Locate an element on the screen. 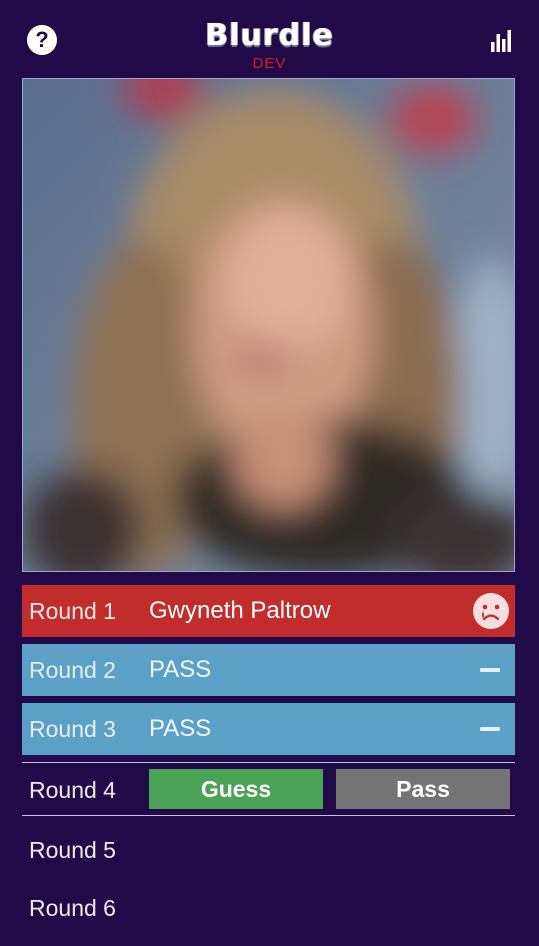 The height and width of the screenshot is (946, 539). round-2-row: Round 2 PASS is located at coordinates (268, 670).